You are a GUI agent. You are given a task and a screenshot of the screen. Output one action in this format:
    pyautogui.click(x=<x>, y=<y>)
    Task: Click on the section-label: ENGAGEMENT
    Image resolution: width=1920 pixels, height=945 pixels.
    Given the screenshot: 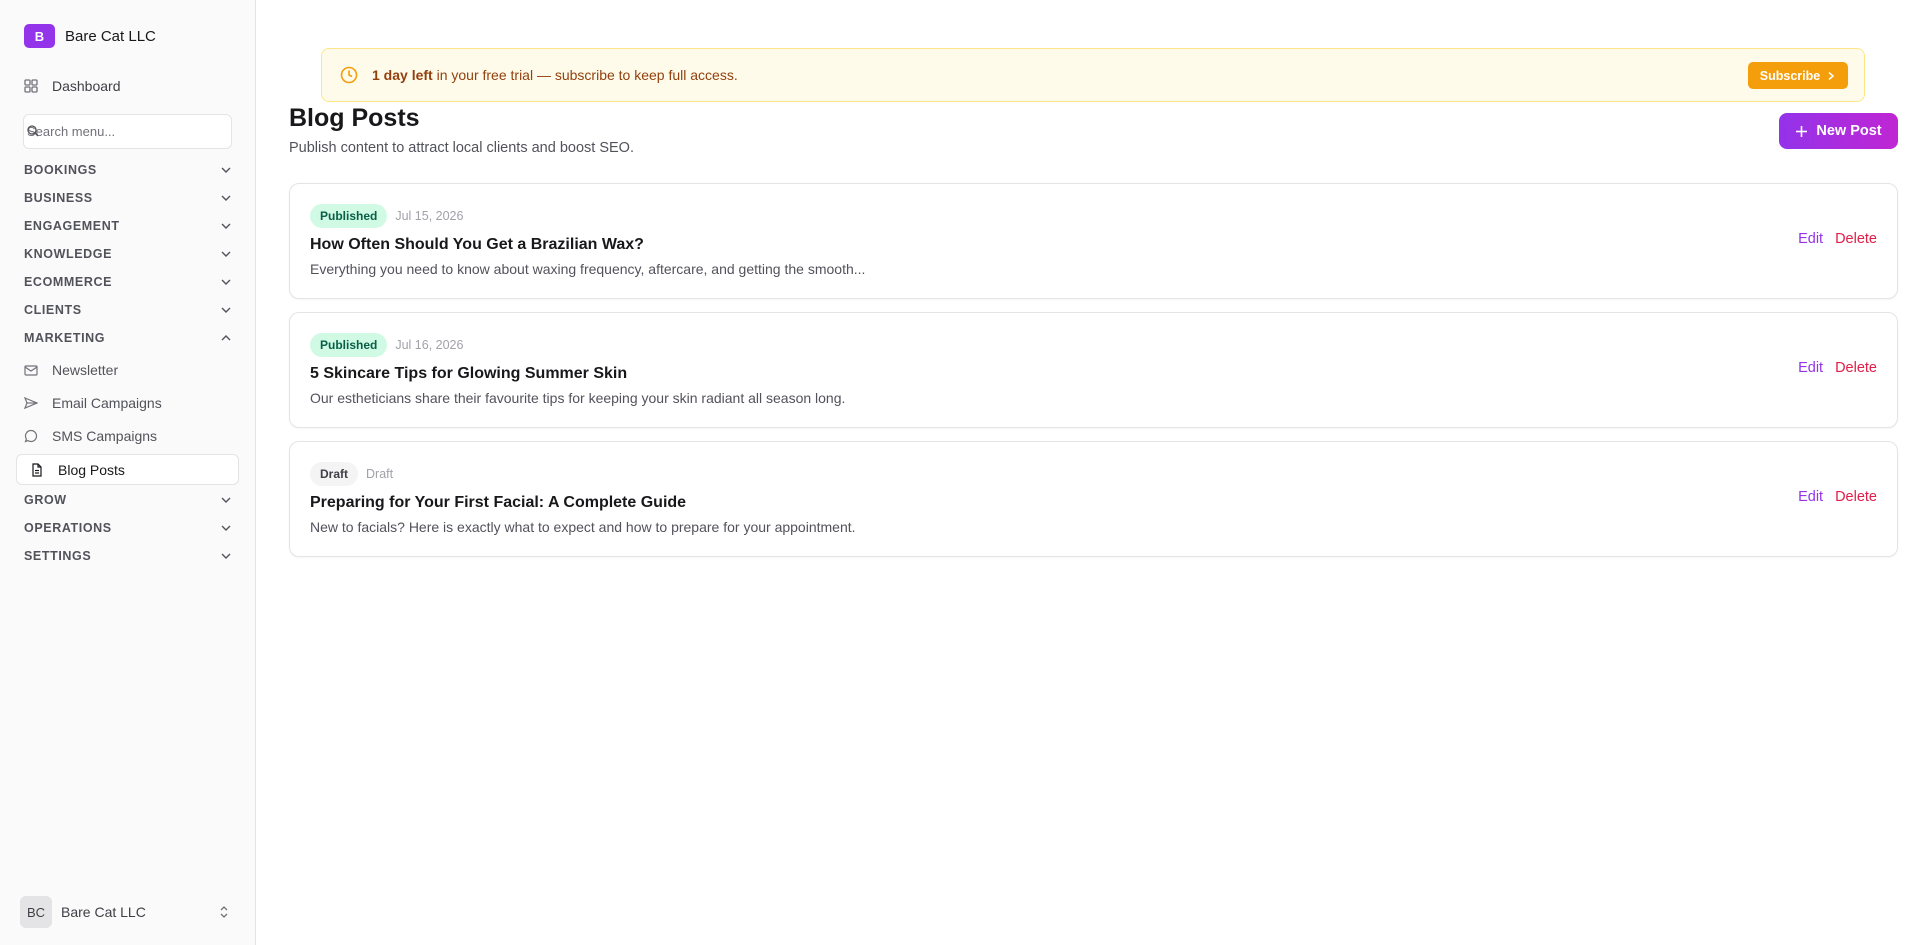 What is the action you would take?
    pyautogui.click(x=72, y=226)
    